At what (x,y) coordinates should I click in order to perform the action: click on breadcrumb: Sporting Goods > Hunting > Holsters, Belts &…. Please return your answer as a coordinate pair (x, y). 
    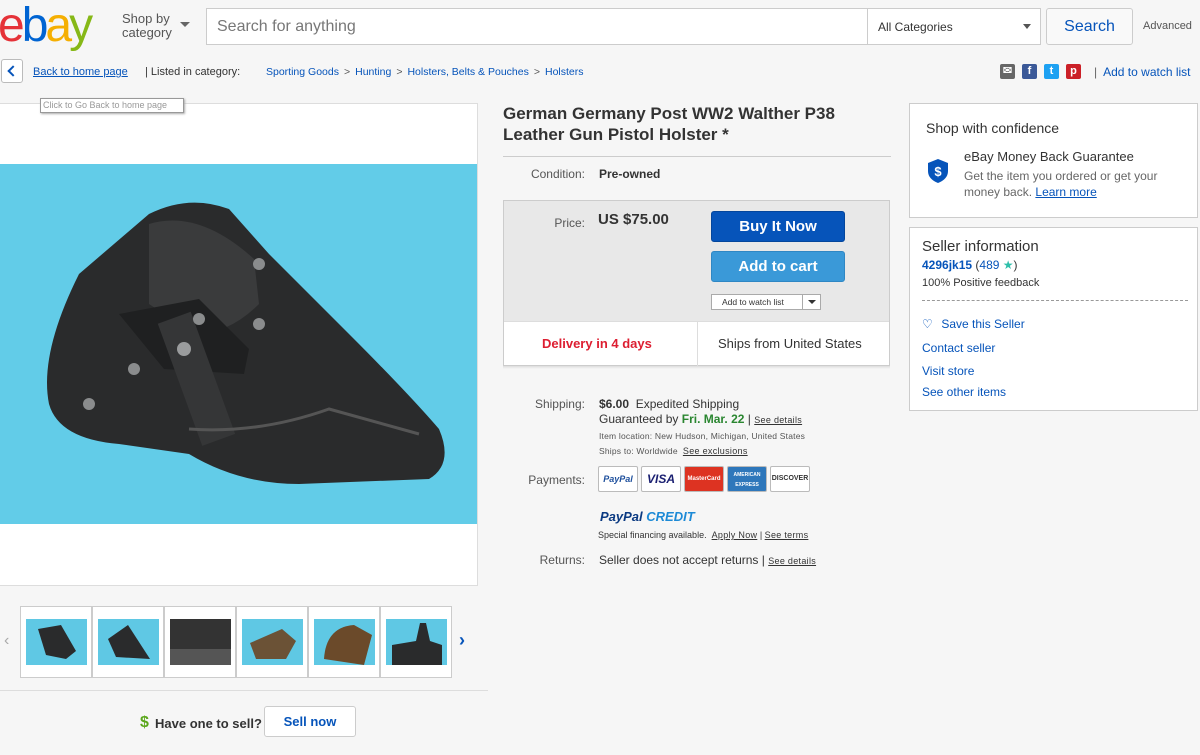
    Looking at the image, I should click on (425, 72).